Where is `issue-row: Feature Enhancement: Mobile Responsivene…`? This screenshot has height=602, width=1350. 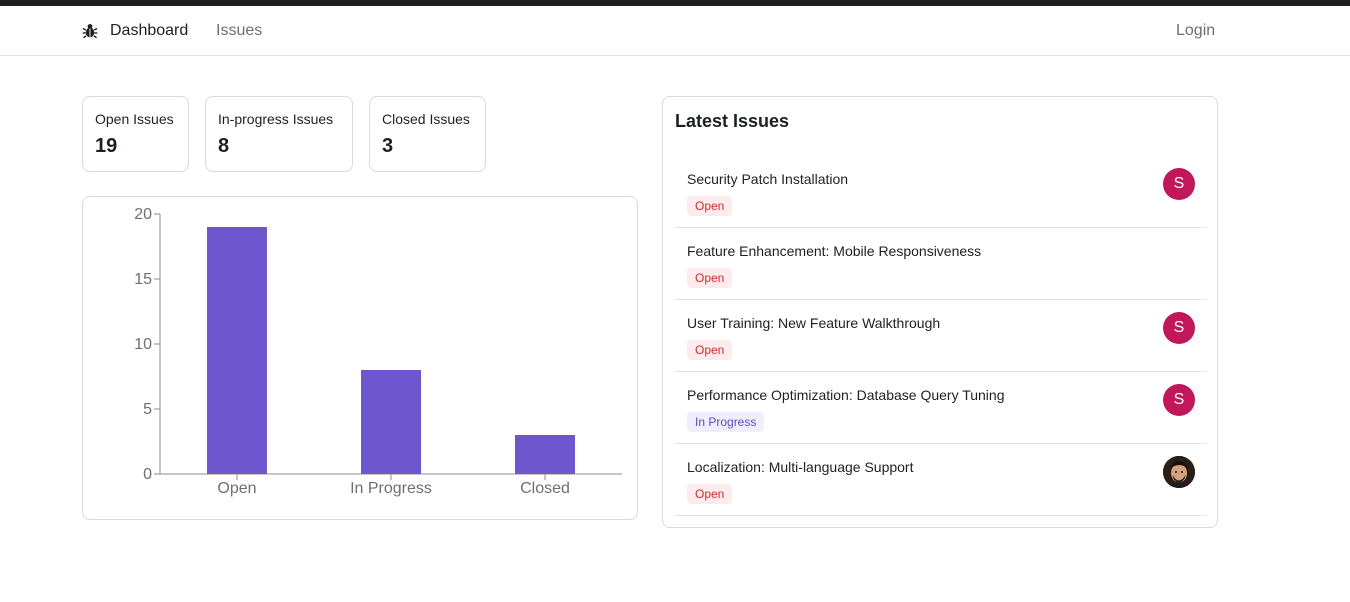 issue-row: Feature Enhancement: Mobile Responsivene… is located at coordinates (941, 264).